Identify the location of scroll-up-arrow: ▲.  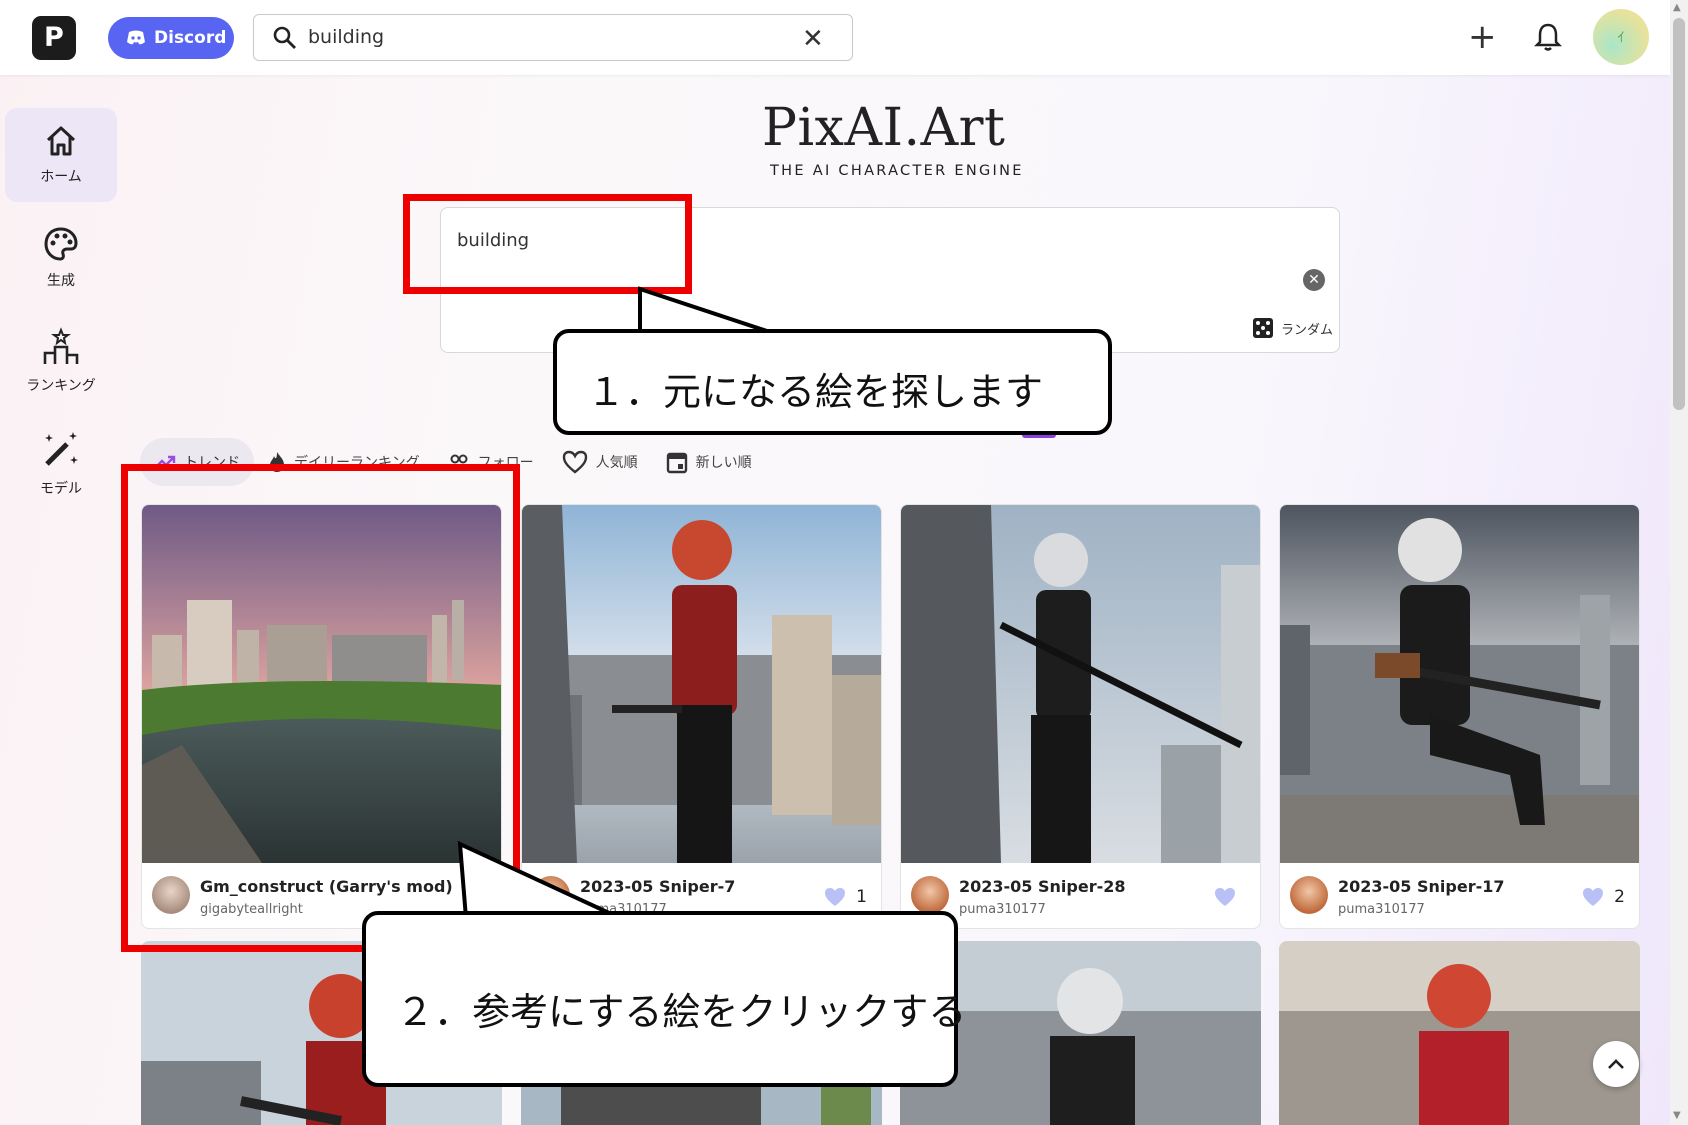
(1677, 7).